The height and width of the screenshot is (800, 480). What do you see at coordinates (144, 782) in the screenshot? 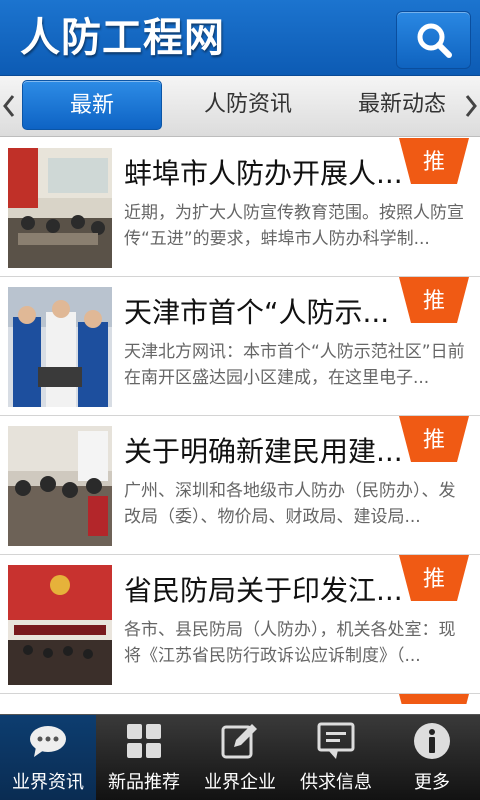
I see `nav-label: 新品推荐` at bounding box center [144, 782].